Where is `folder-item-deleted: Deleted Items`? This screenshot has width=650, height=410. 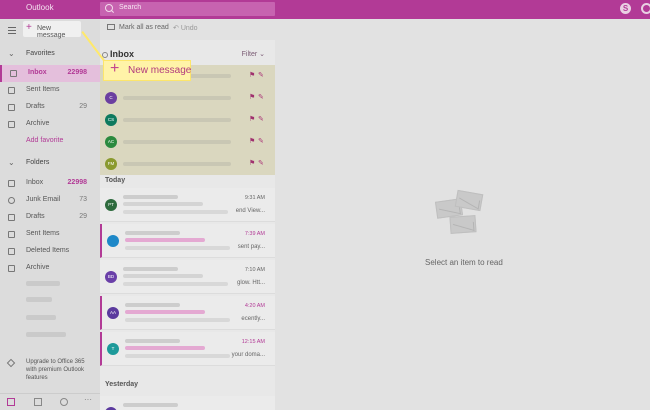 folder-item-deleted: Deleted Items is located at coordinates (50, 251).